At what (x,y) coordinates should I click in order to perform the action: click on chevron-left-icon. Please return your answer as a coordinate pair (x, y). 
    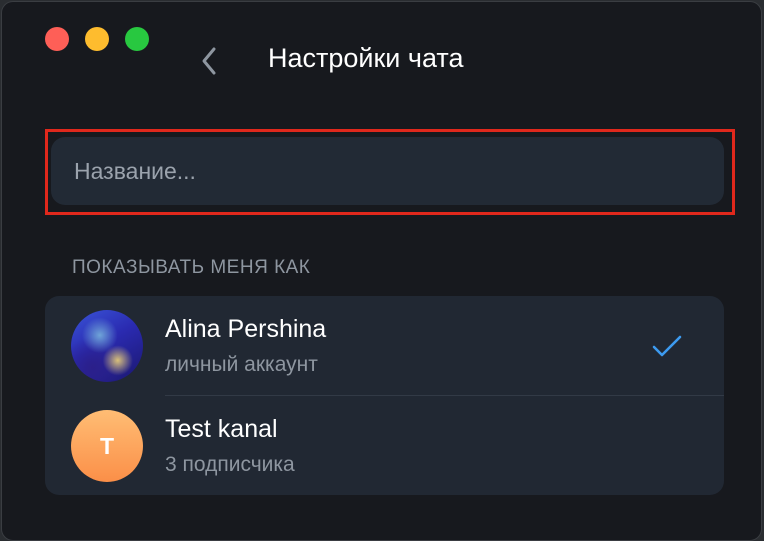
    Looking at the image, I should click on (209, 61).